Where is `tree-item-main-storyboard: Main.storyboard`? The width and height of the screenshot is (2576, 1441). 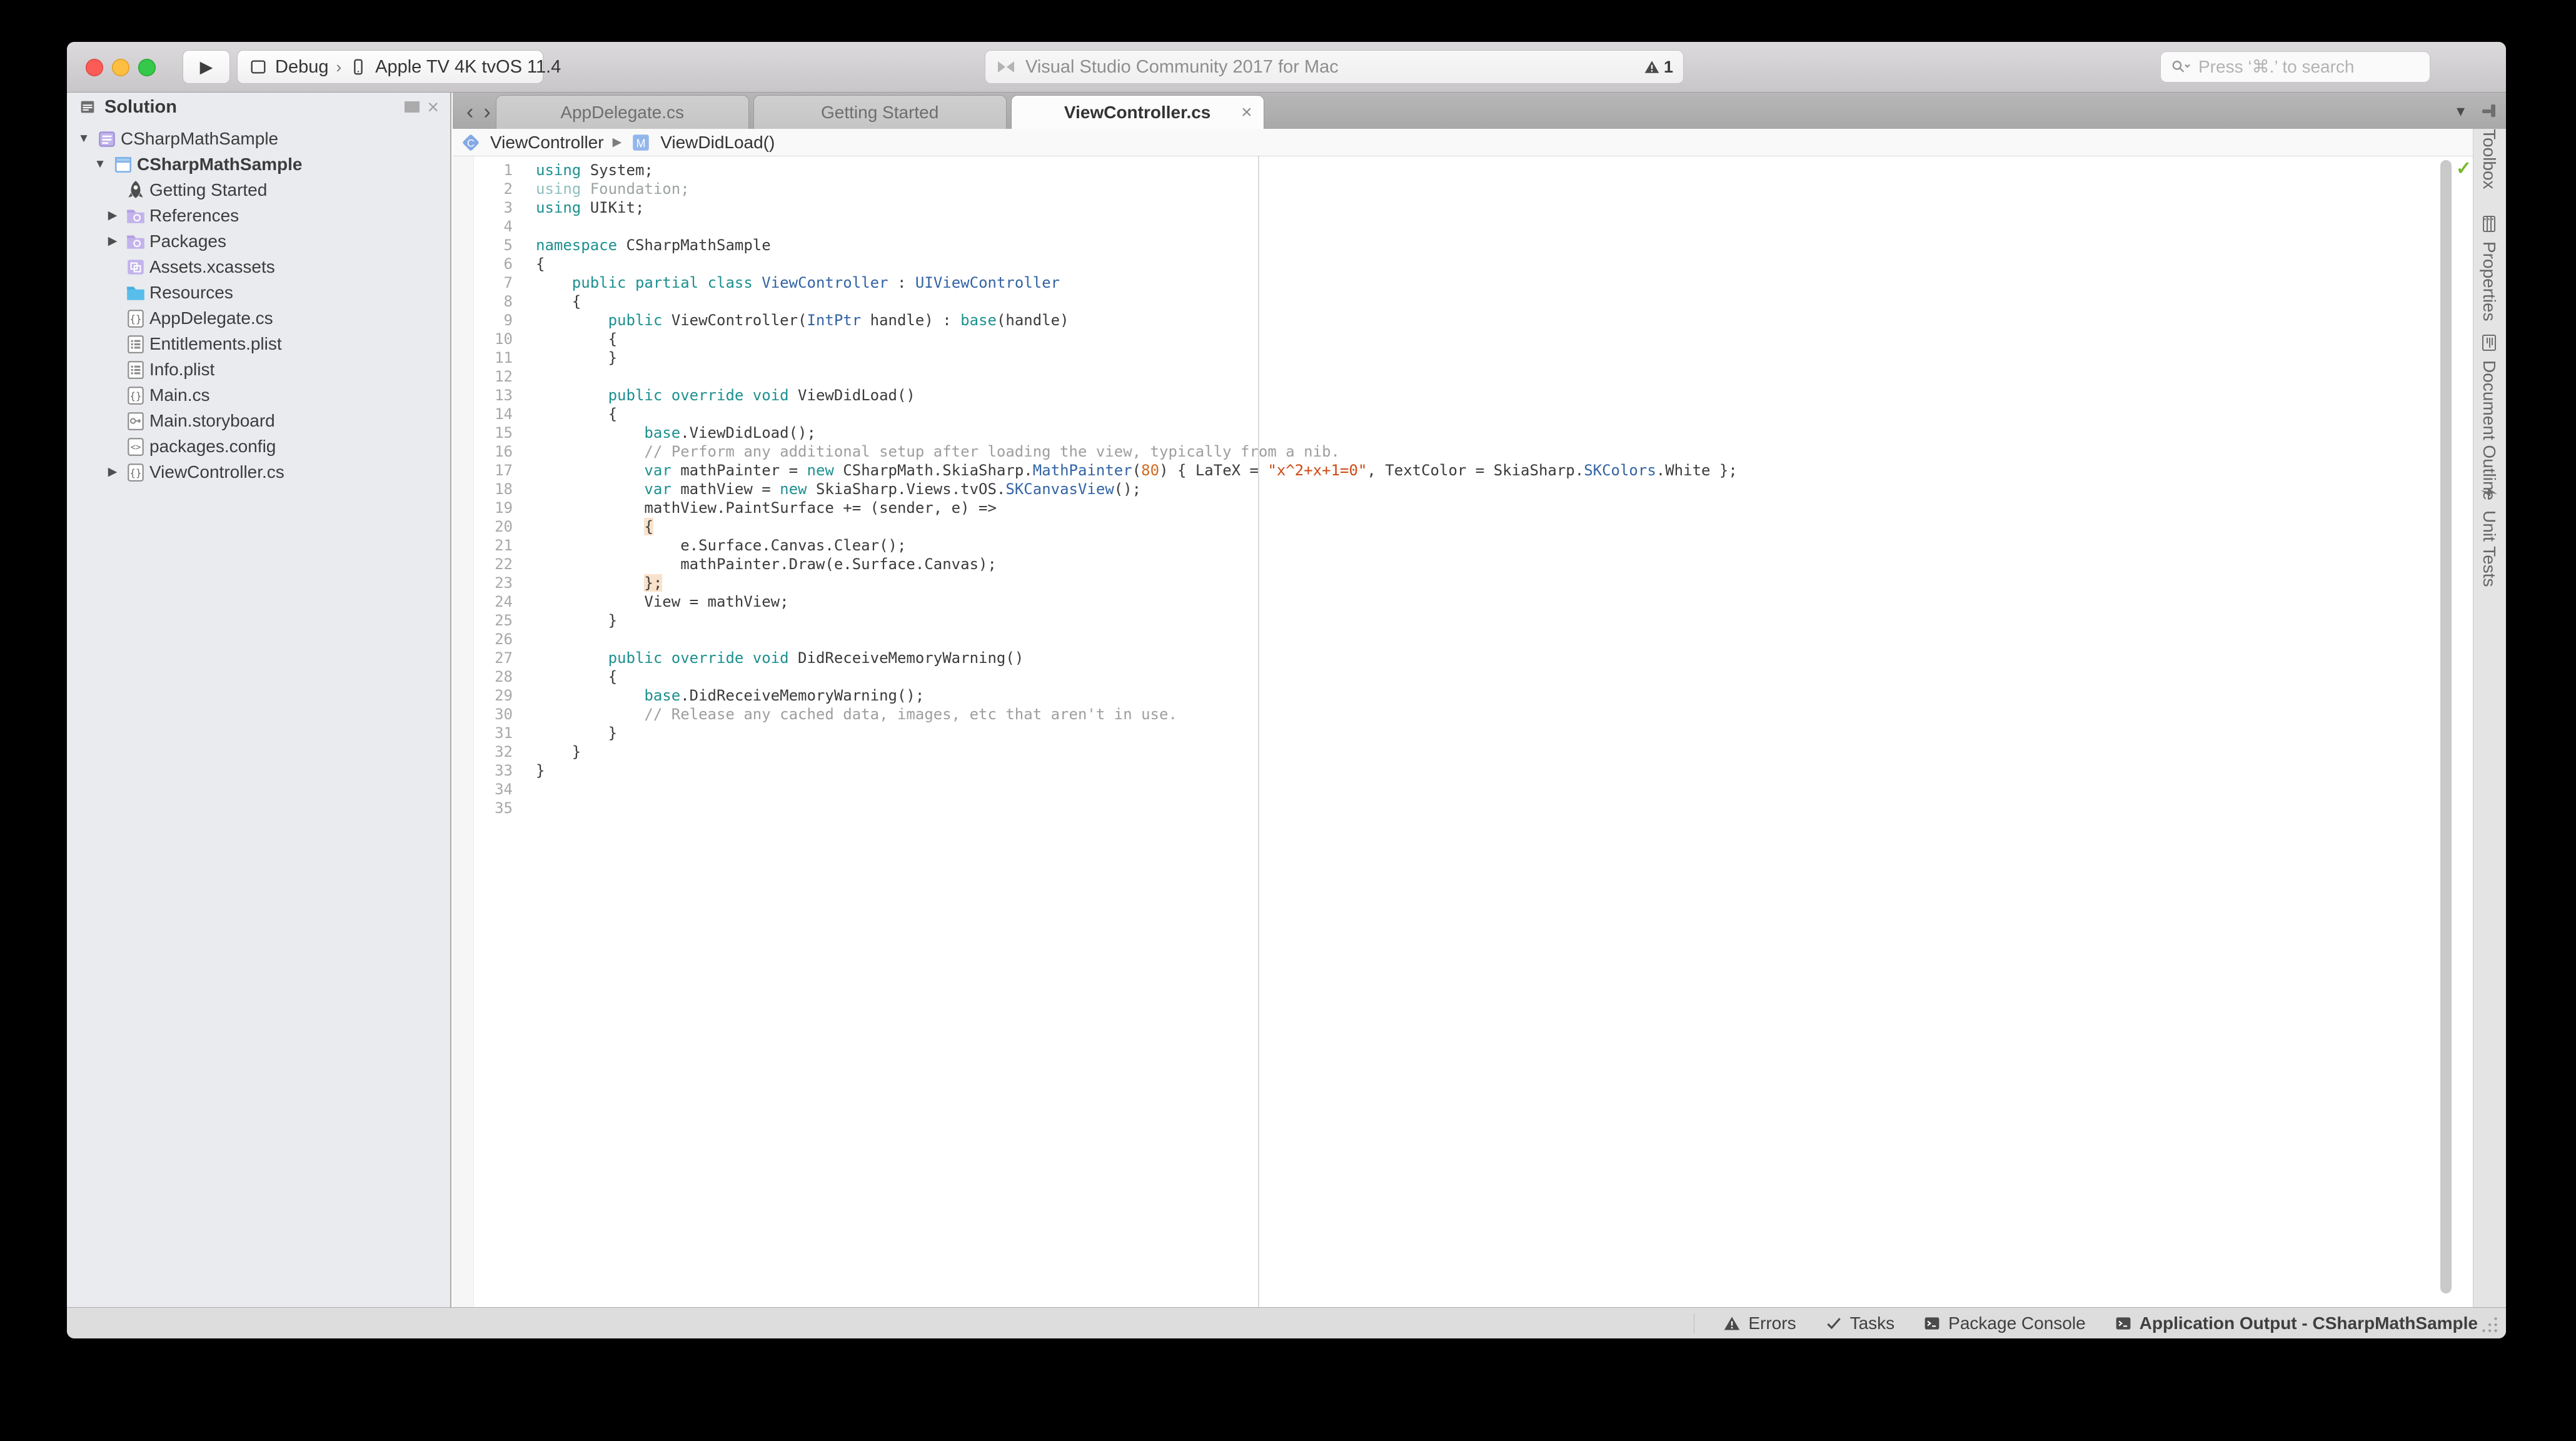 tree-item-main-storyboard: Main.storyboard is located at coordinates (258, 420).